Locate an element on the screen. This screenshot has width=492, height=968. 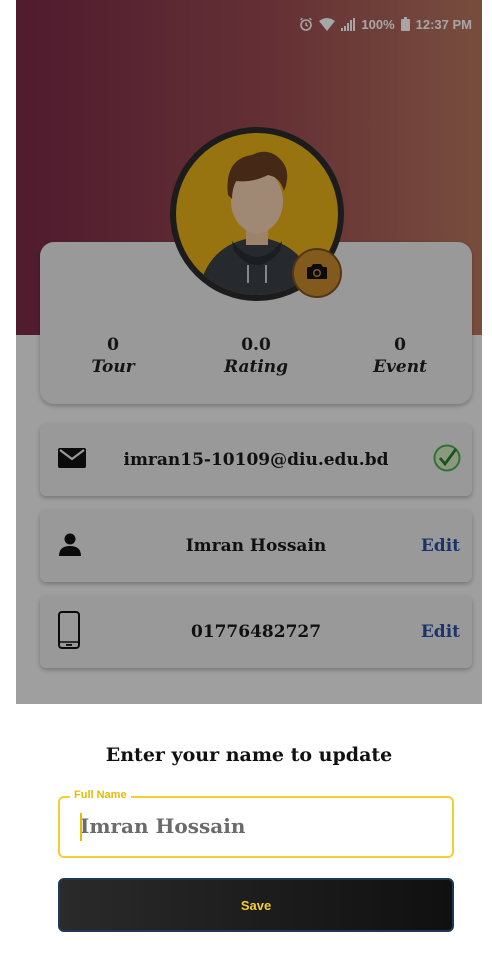
text-cursor is located at coordinates (81, 827).